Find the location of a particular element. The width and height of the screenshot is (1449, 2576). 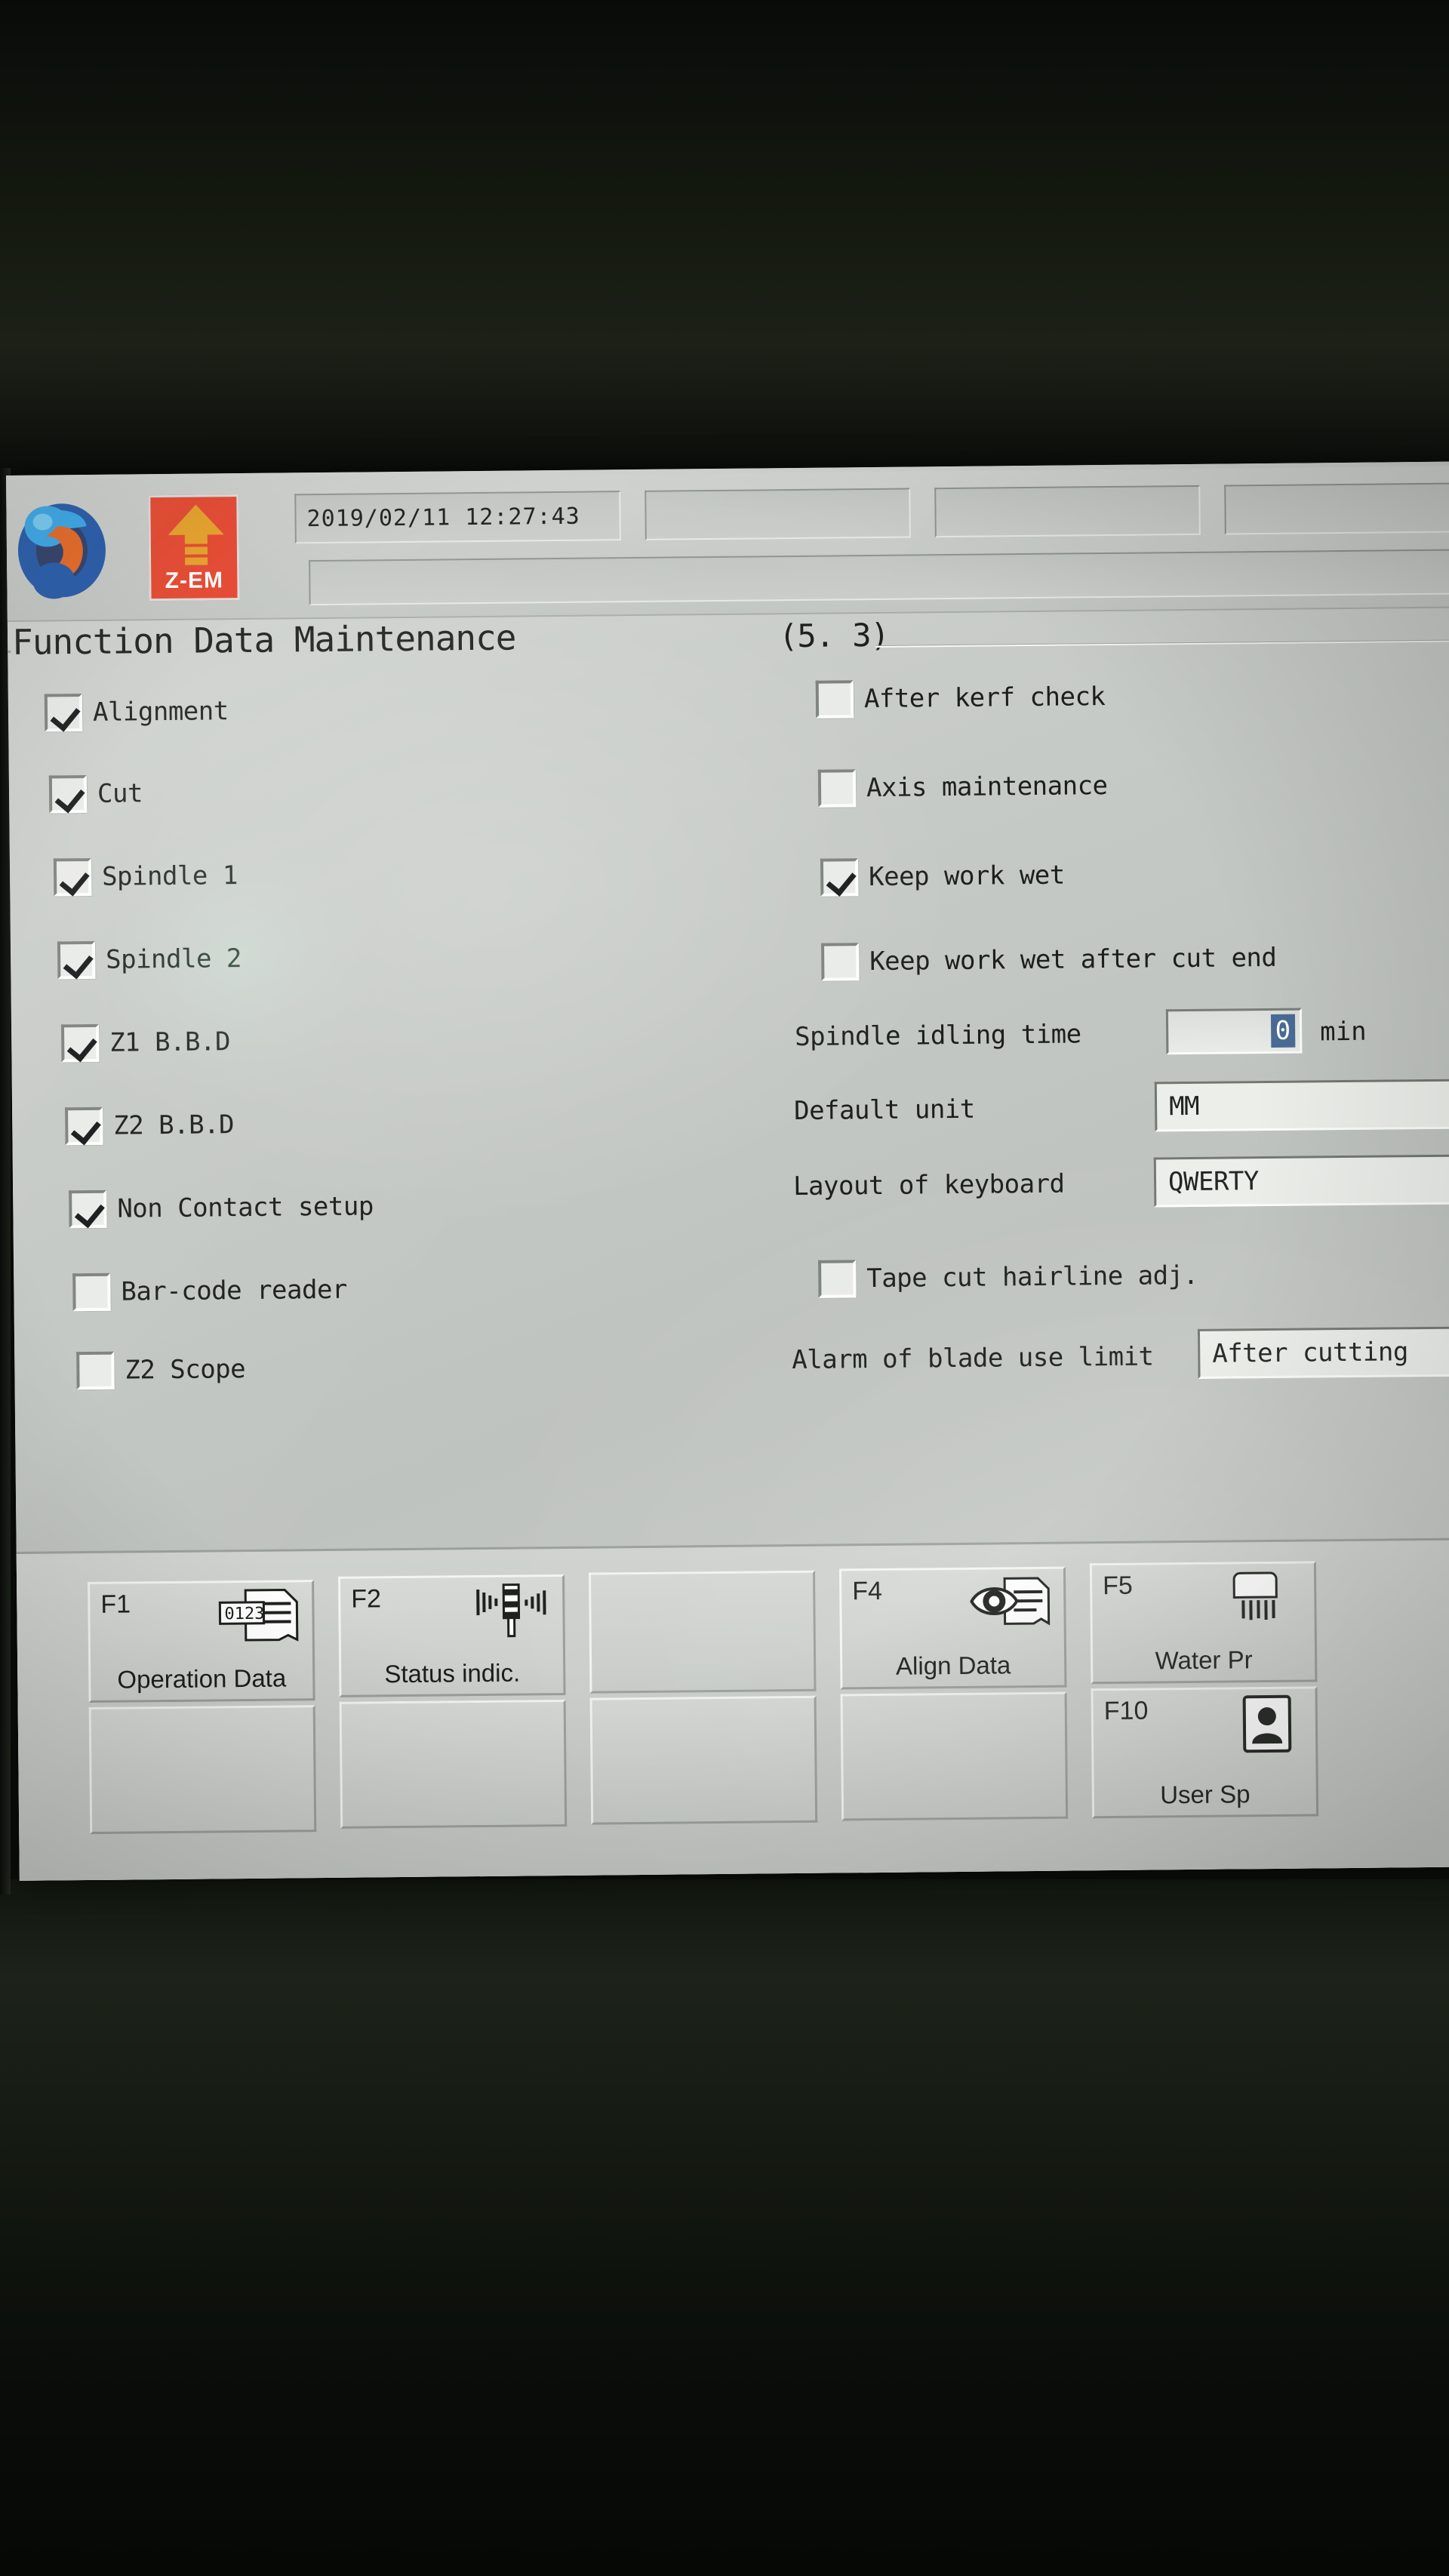

spindle-idling-time-unit: min is located at coordinates (1343, 1032).